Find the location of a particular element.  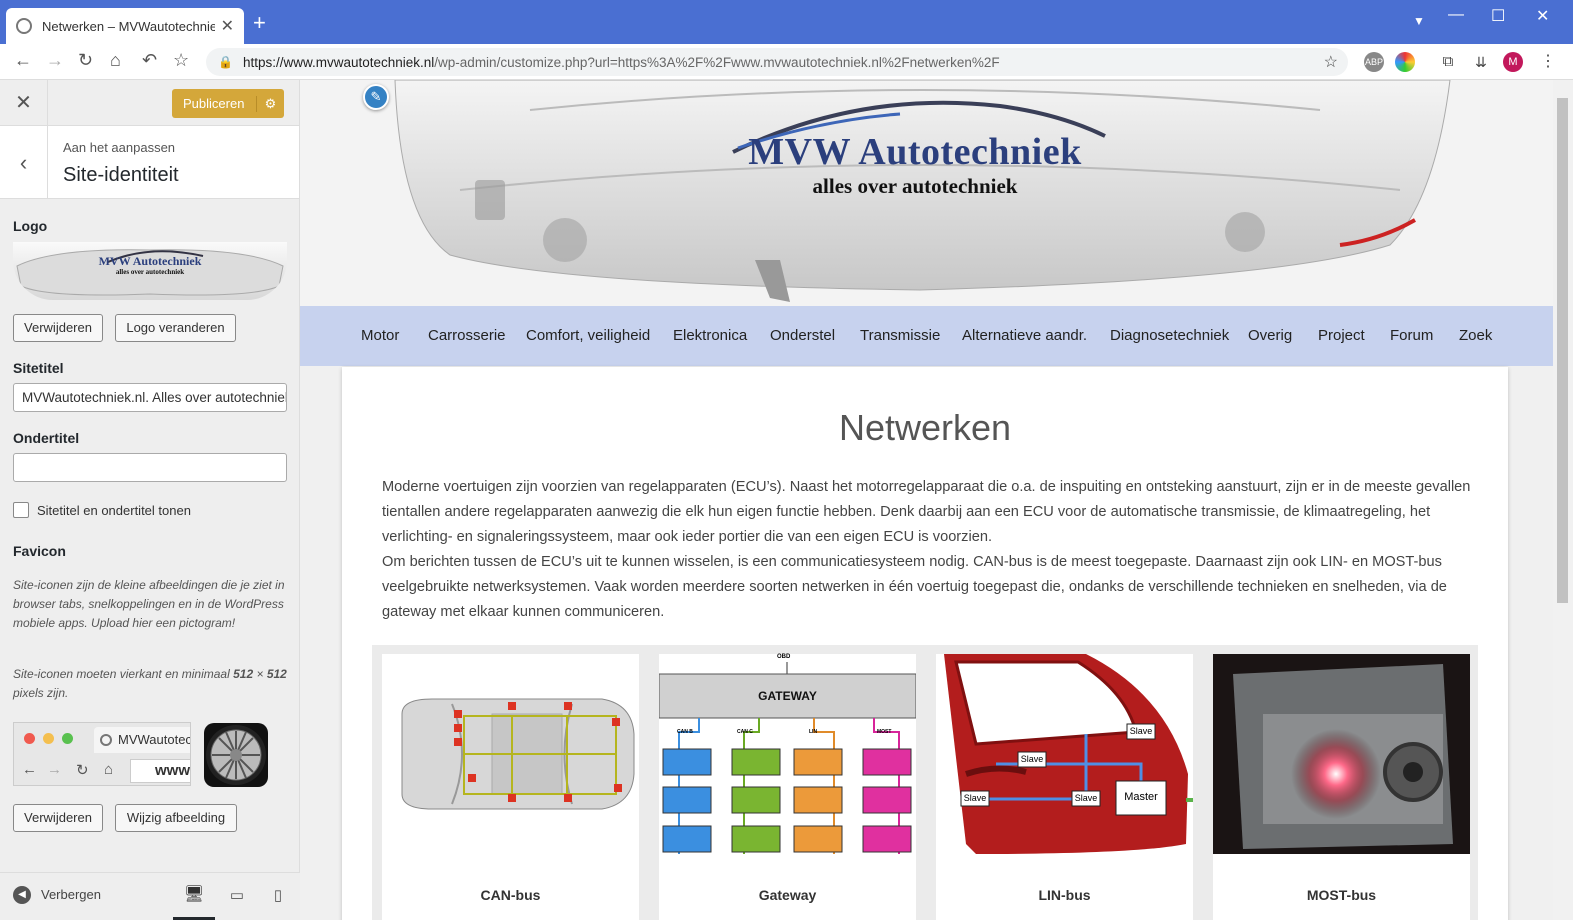

change-logo-button: Logo veranderen is located at coordinates (175, 328).